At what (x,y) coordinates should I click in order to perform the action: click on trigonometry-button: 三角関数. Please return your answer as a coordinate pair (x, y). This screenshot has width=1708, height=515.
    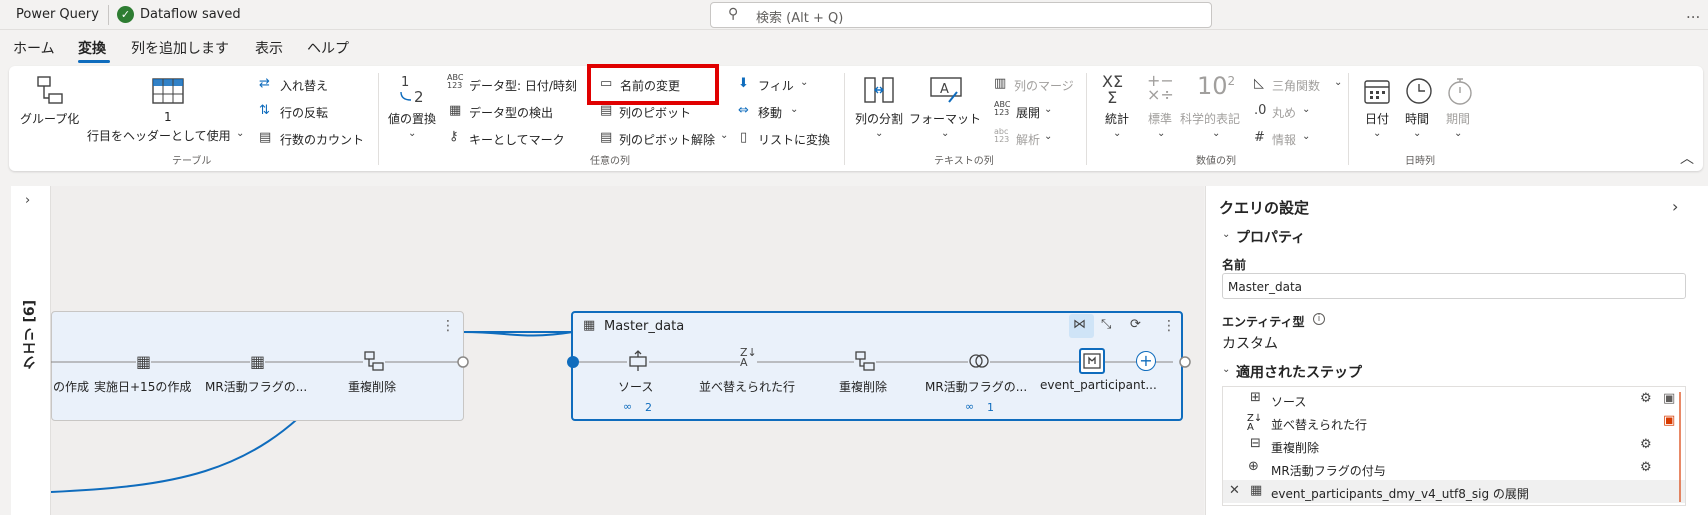
    Looking at the image, I should click on (1296, 85).